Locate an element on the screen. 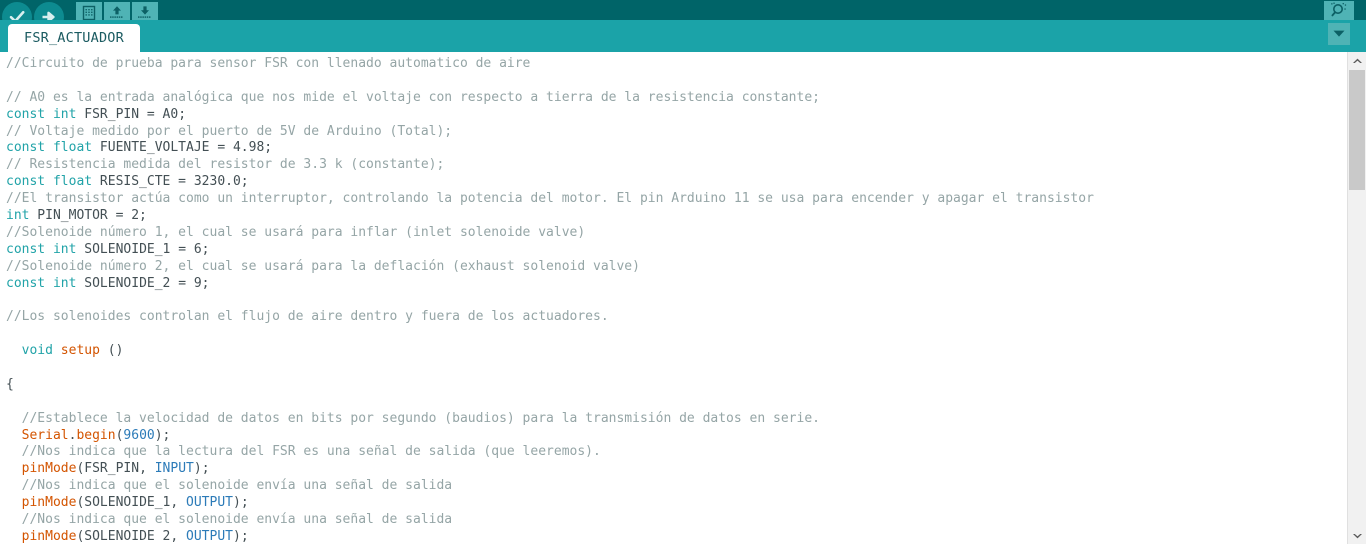 Image resolution: width=1366 pixels, height=544 pixels. code-token: INPUT is located at coordinates (174, 469).